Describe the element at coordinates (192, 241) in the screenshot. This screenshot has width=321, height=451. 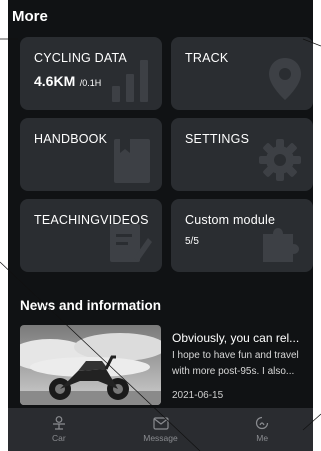
I see `custom-module-count: 5/5` at that location.